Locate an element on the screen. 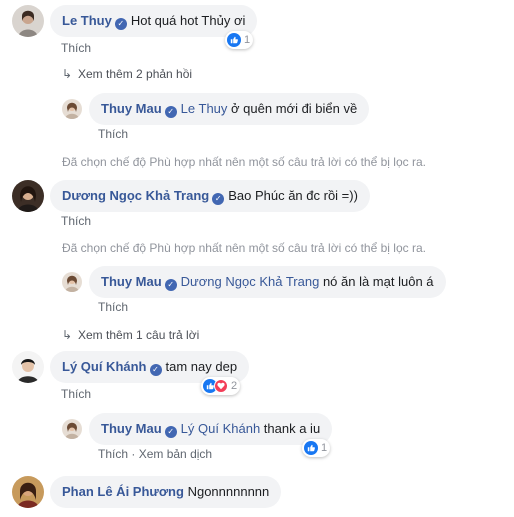 The image size is (514, 517). see-translation-link: Xem bản dịch is located at coordinates (175, 454).